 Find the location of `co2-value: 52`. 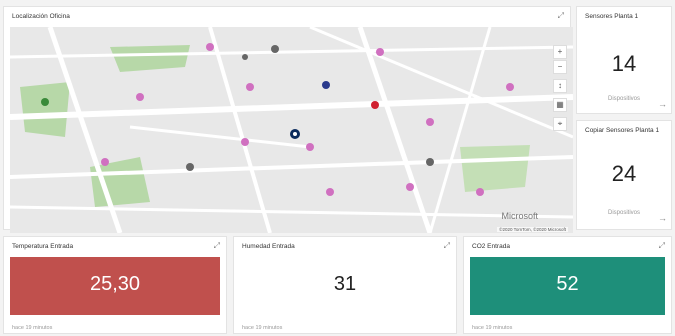

co2-value: 52 is located at coordinates (567, 284).